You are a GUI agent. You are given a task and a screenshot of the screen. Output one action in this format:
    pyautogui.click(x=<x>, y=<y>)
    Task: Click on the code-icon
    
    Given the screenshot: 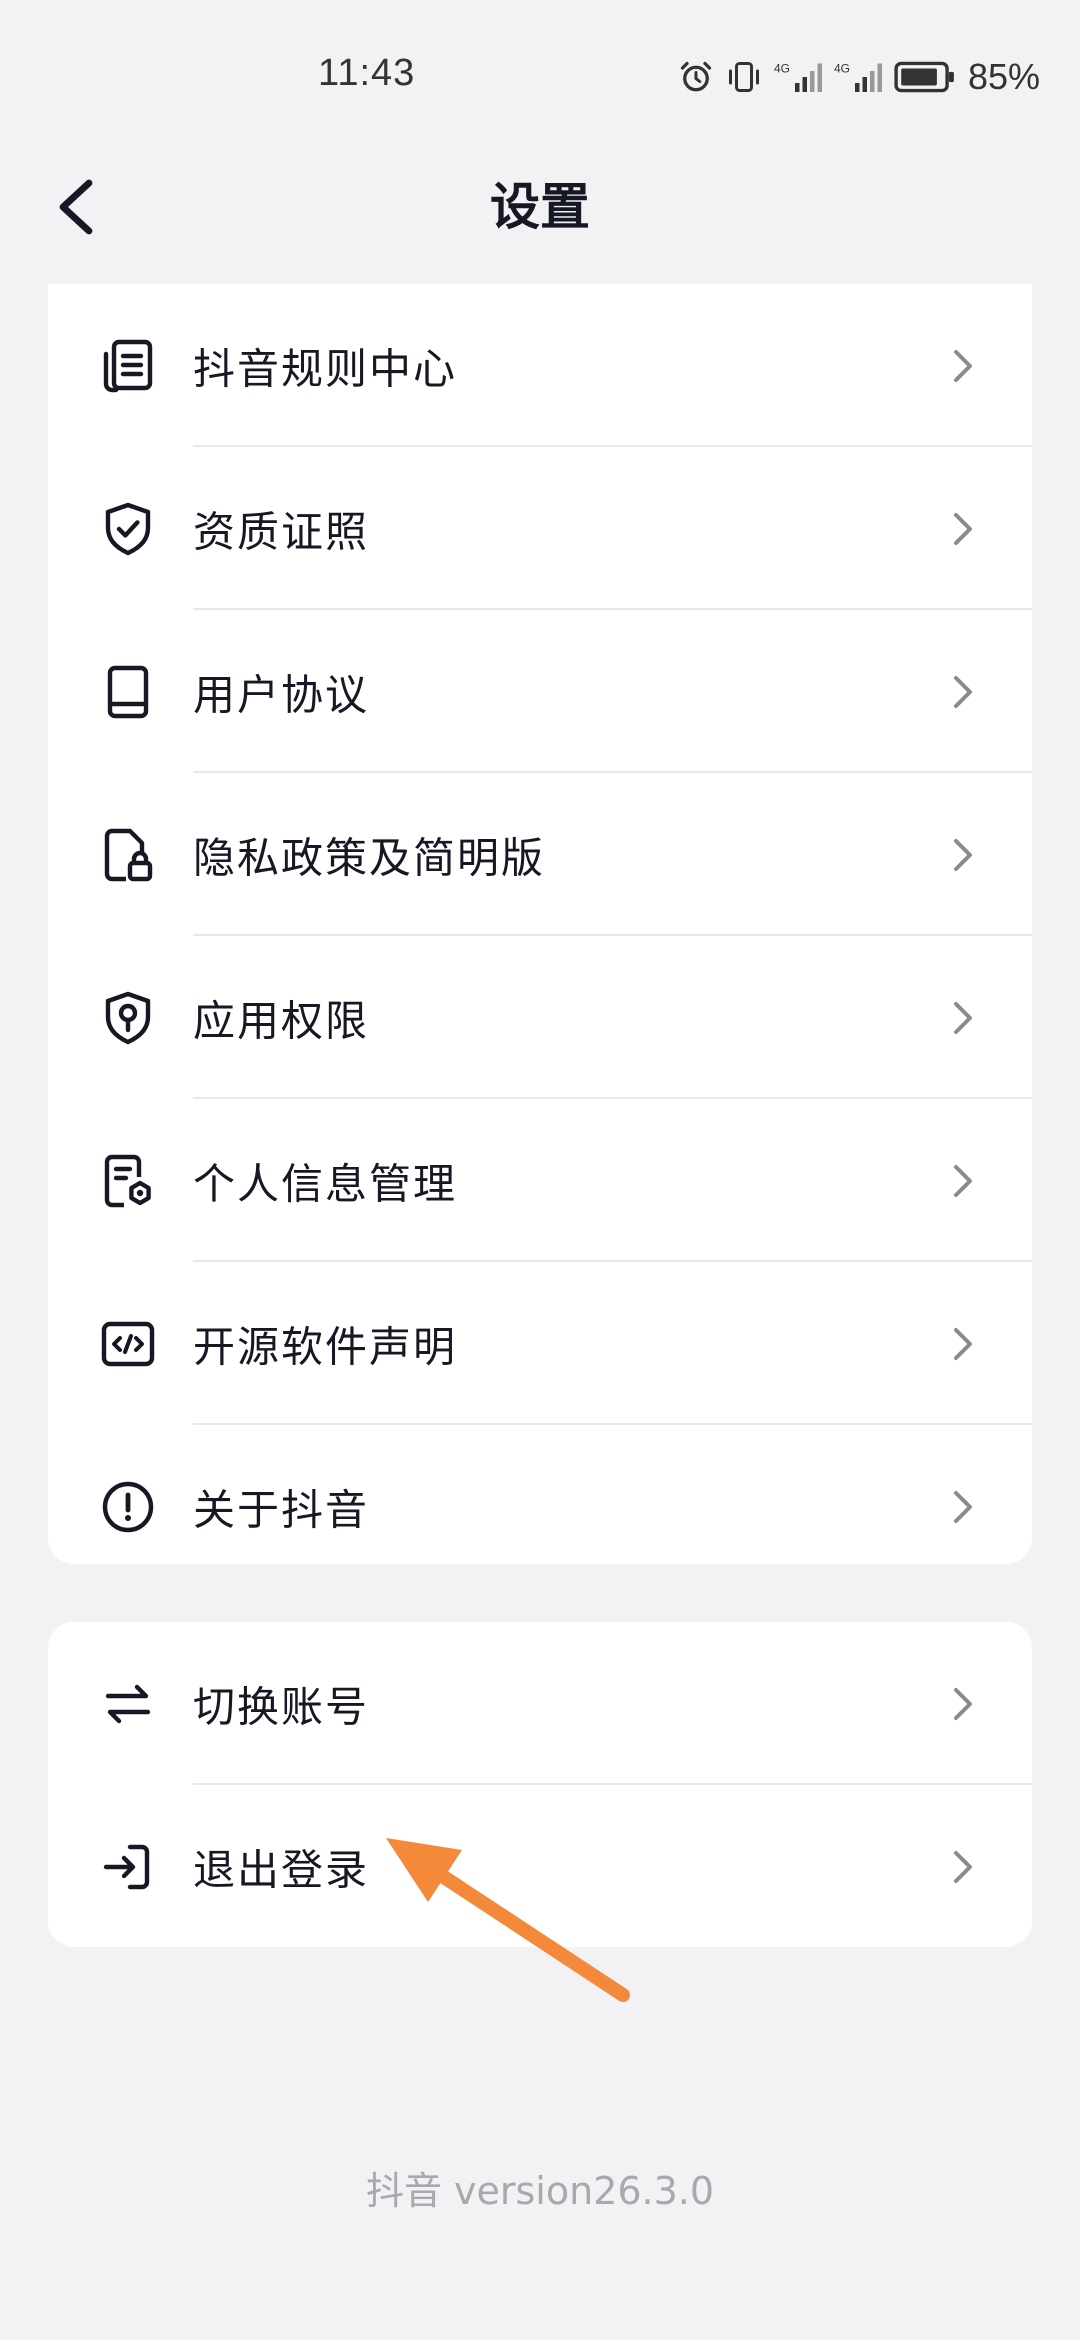 What is the action you would take?
    pyautogui.click(x=128, y=1344)
    